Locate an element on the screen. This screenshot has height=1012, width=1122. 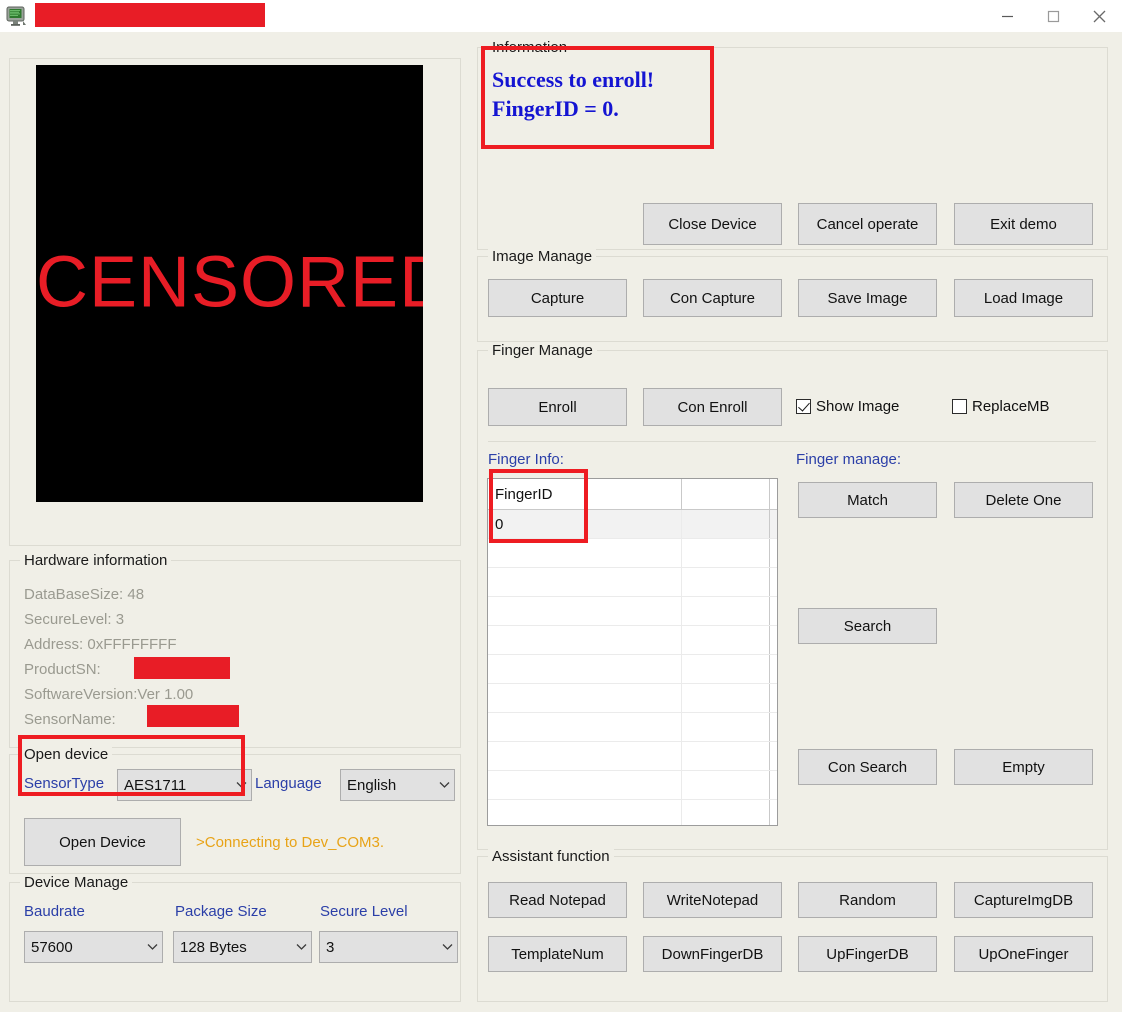
fingerprint-image-preview: CENSORED is located at coordinates (229, 283).